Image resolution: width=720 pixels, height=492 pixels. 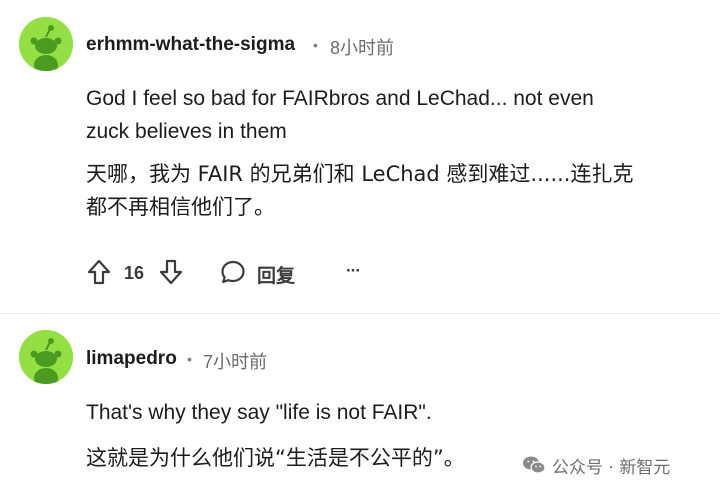 What do you see at coordinates (134, 273) in the screenshot?
I see `vote-count: 16` at bounding box center [134, 273].